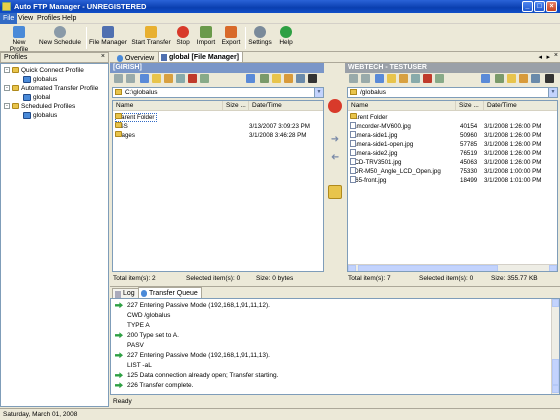  What do you see at coordinates (453, 162) in the screenshot?
I see `file-row: CCD-TRV3501.jpg 45063 3/1/2008 1:26:00 PM` at bounding box center [453, 162].